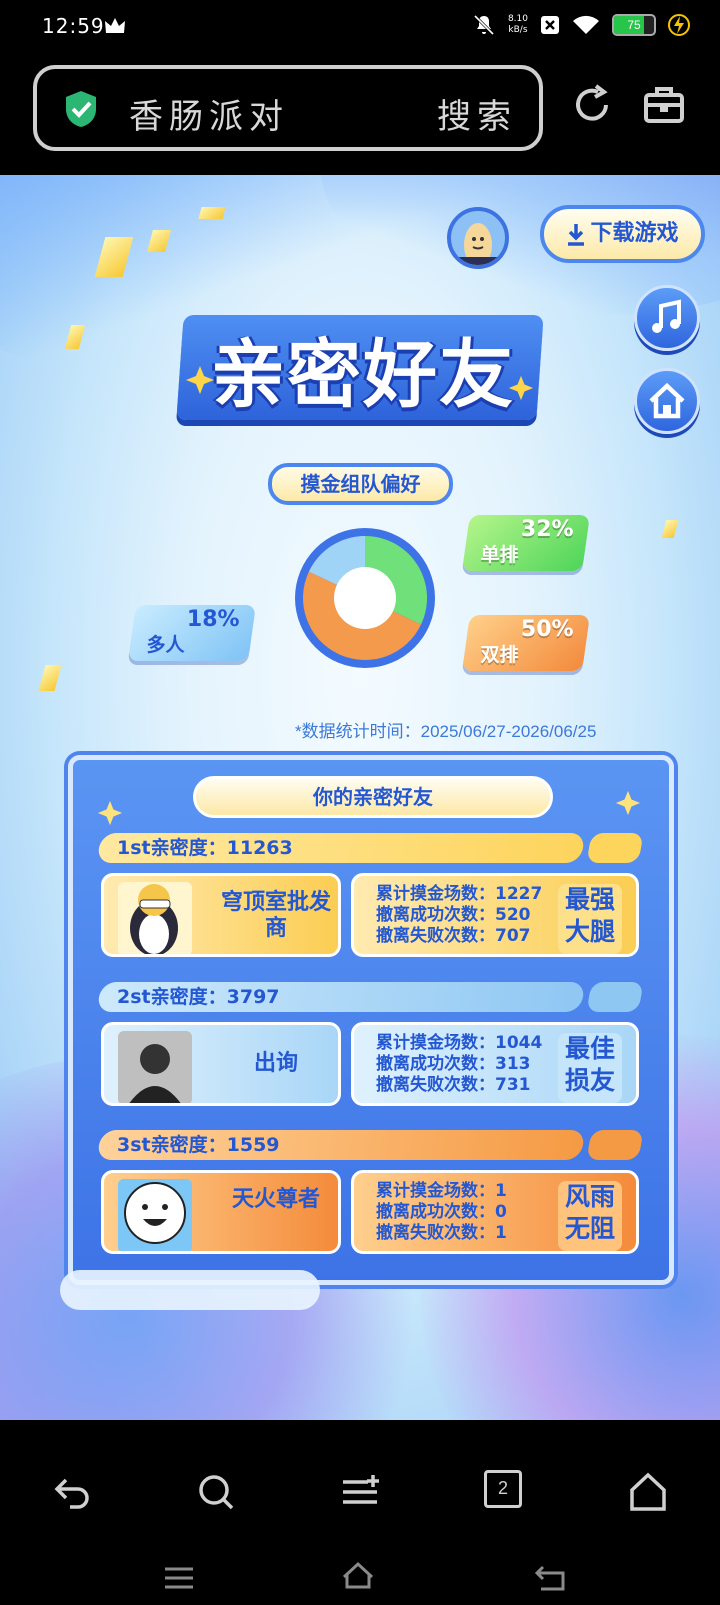 This screenshot has width=720, height=1605. I want to click on rank-1-intimacy: 11263, so click(259, 848).